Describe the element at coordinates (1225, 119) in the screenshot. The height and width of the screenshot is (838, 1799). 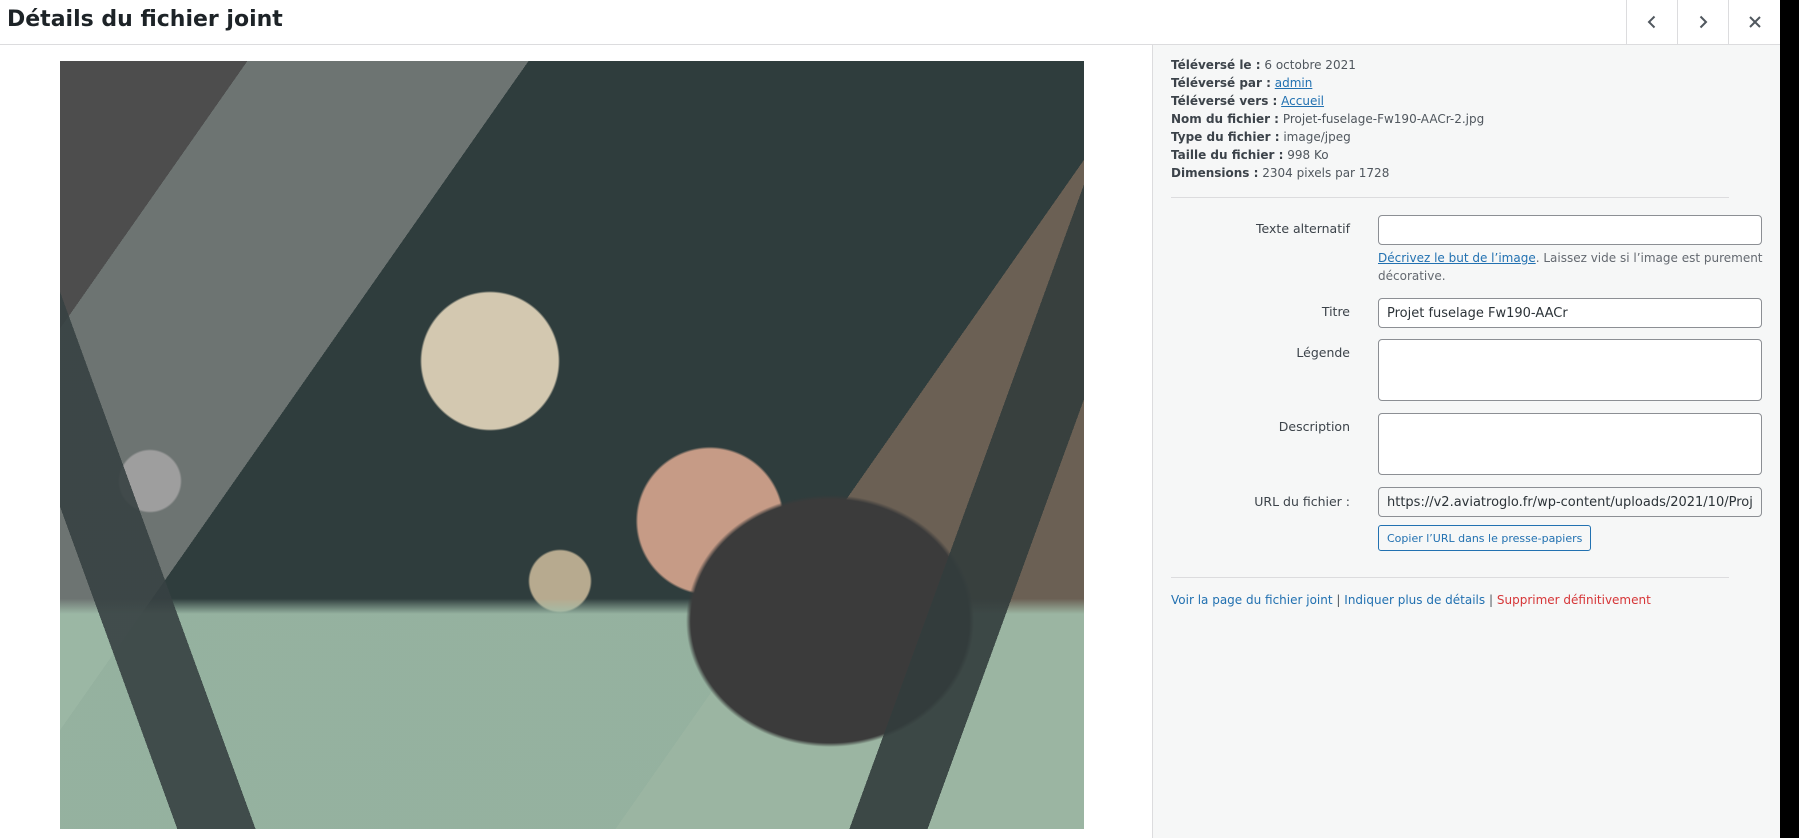
I see `file-name-label: Nom du fichier :` at that location.